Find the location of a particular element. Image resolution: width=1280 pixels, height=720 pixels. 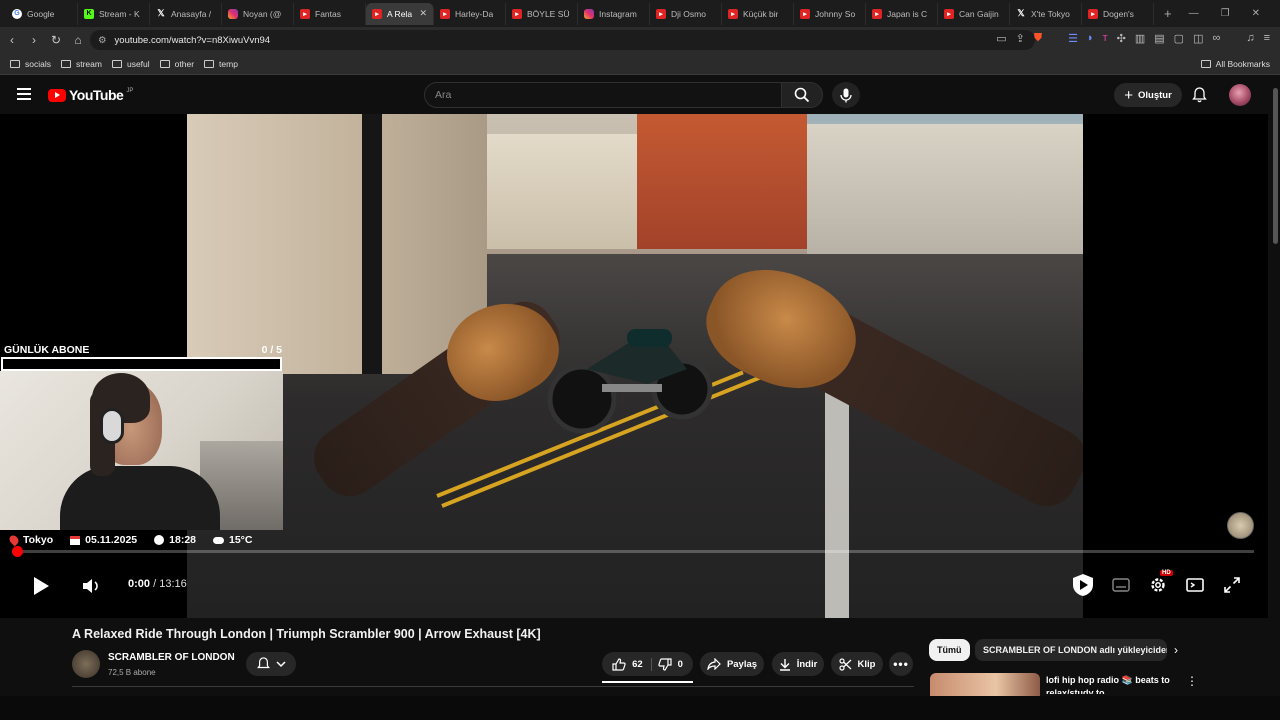

scrollbar-thumb is located at coordinates (1275, 166).